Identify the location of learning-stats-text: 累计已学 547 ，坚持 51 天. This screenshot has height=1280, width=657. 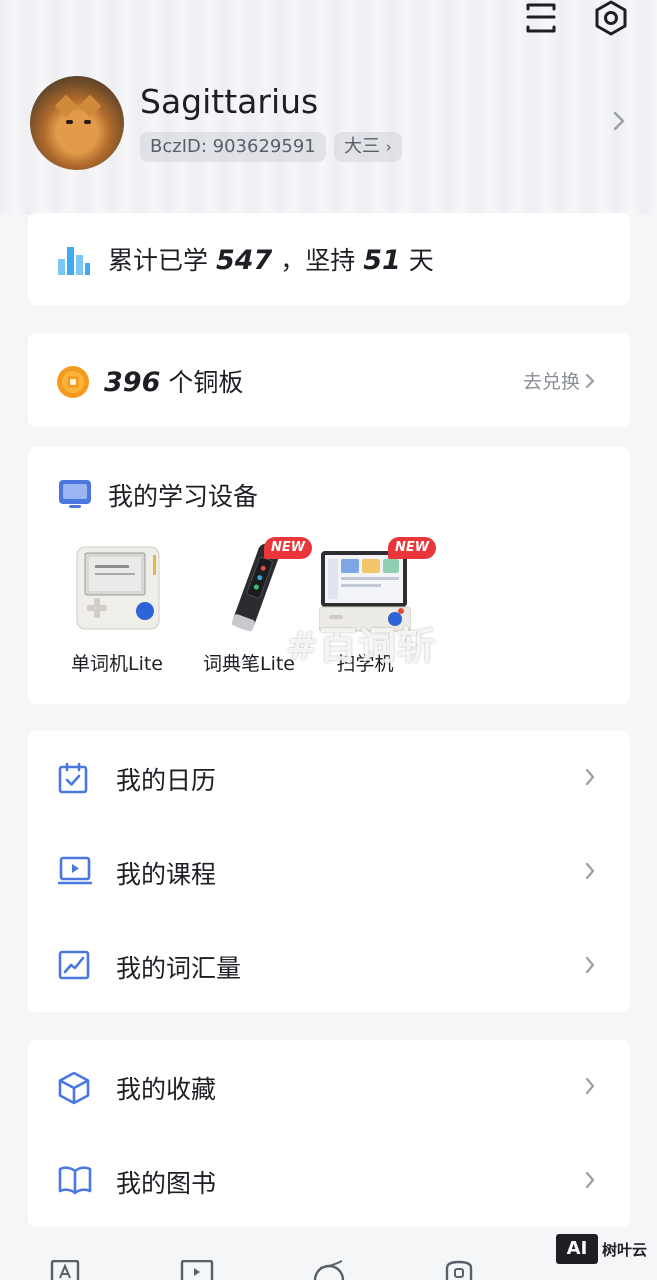
(271, 260).